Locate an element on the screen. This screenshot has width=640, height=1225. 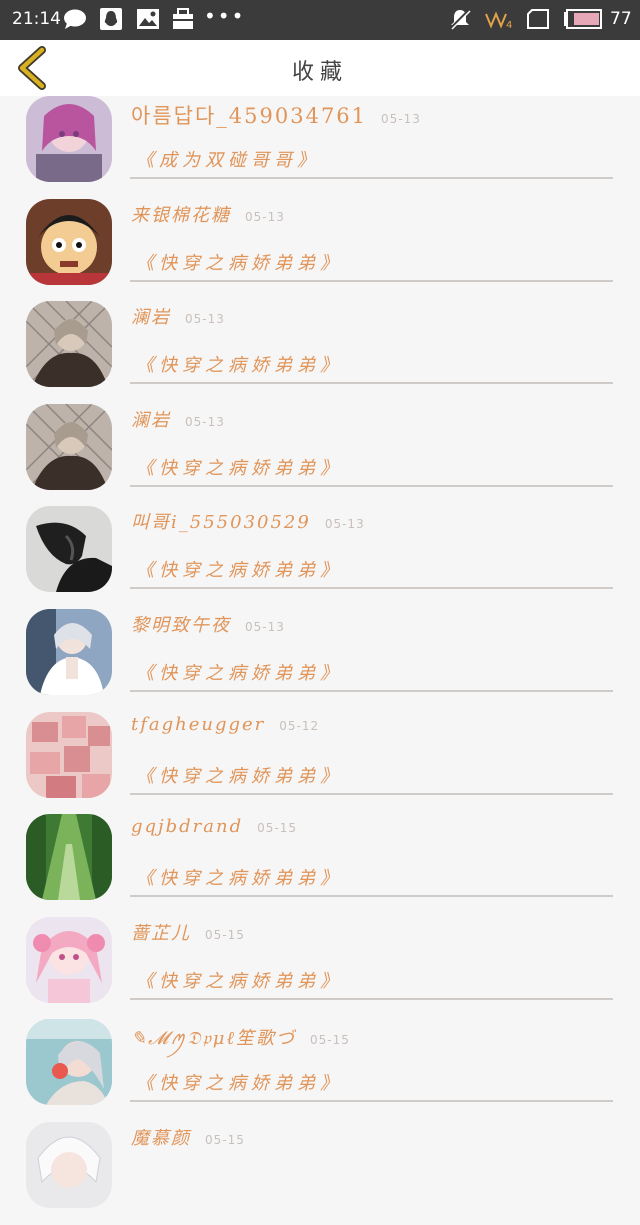
username: 魔慕颜 is located at coordinates (161, 1138).